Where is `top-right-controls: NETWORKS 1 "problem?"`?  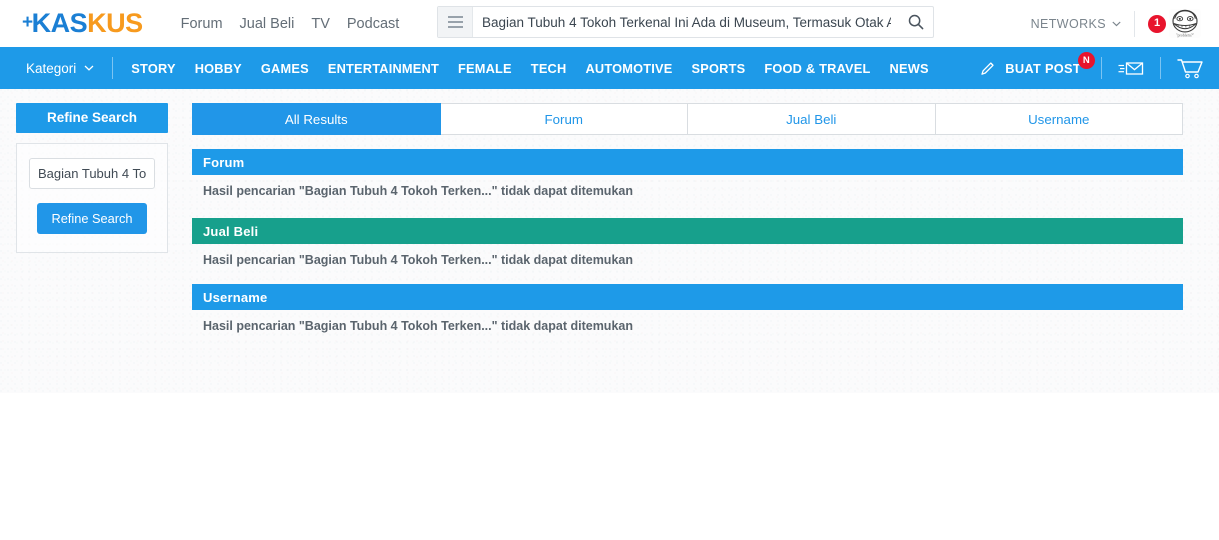 top-right-controls: NETWORKS 1 "problem?" is located at coordinates (1116, 23).